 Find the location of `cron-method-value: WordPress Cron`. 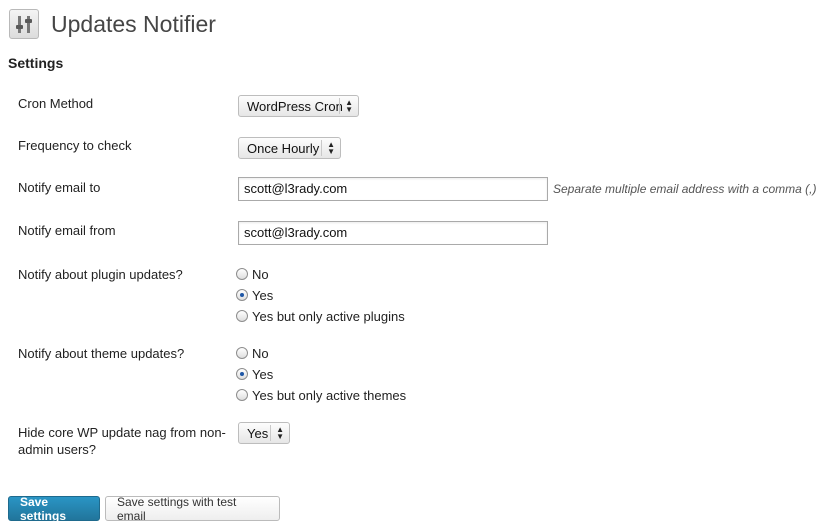

cron-method-value: WordPress Cron is located at coordinates (295, 106).